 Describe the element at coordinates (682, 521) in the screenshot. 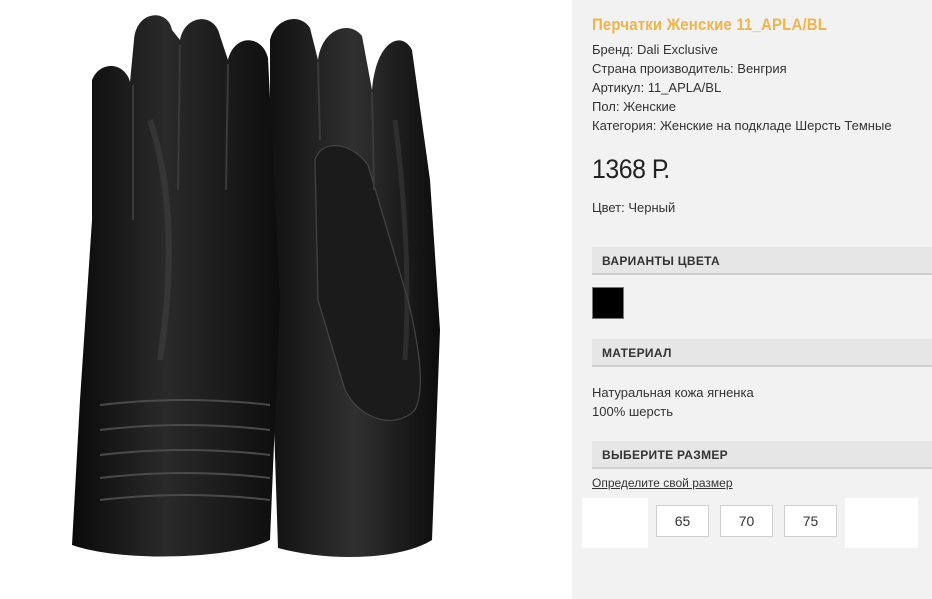

I see `size-option-65: 65` at that location.